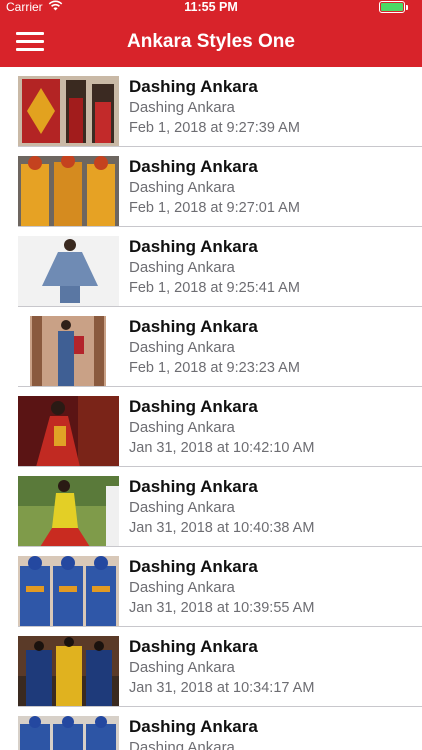 The height and width of the screenshot is (750, 422). What do you see at coordinates (393, 7) in the screenshot?
I see `battery-icon` at bounding box center [393, 7].